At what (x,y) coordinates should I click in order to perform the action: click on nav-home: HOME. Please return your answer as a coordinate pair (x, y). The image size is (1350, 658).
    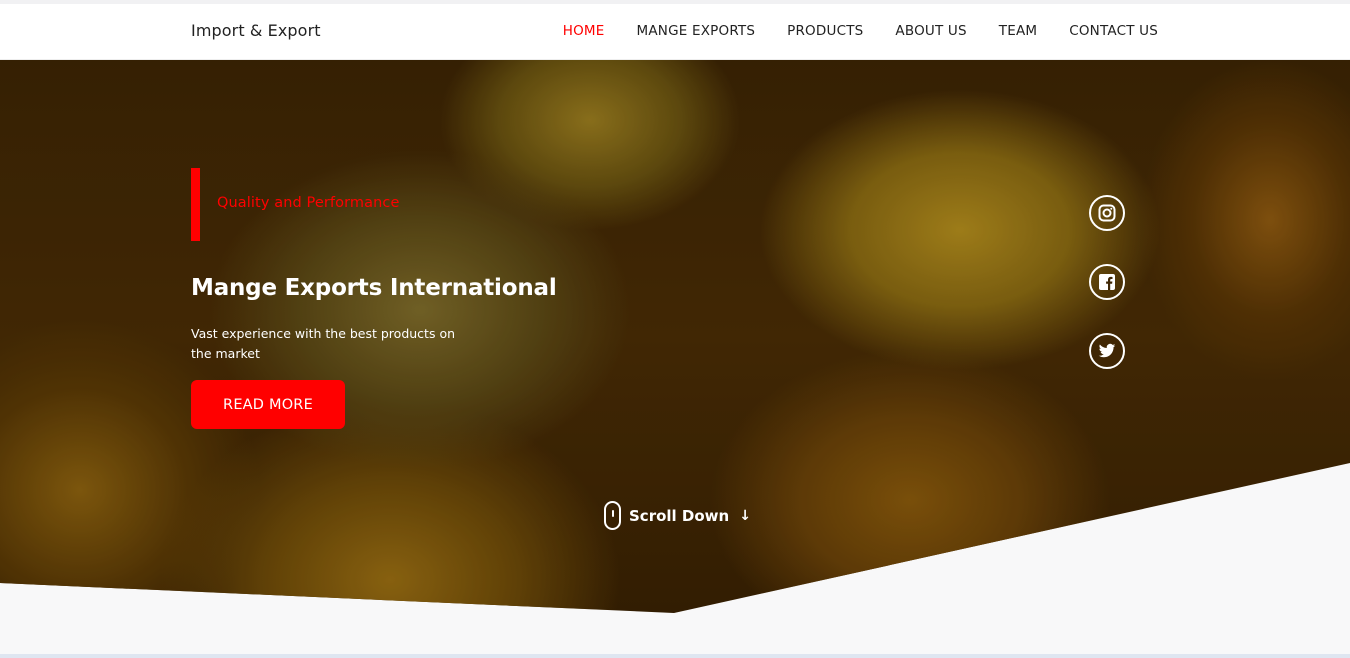
    Looking at the image, I should click on (584, 31).